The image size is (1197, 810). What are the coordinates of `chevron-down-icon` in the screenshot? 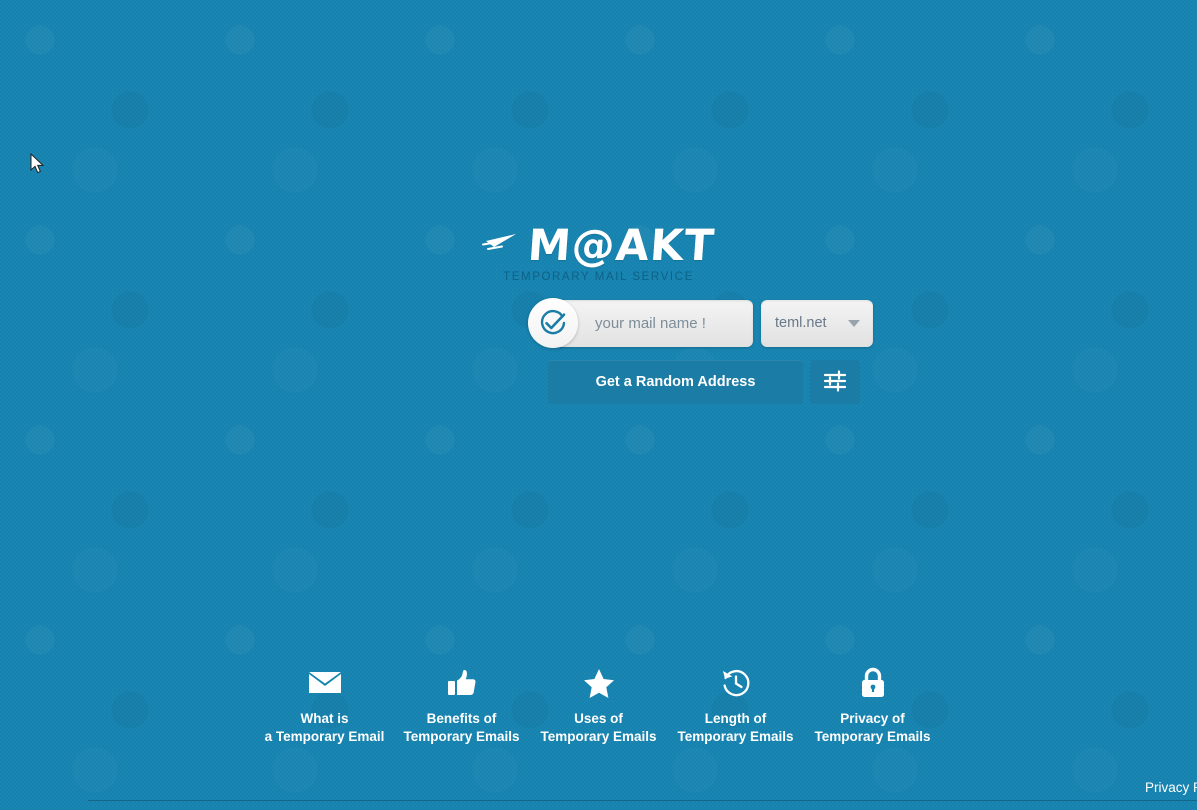 It's located at (854, 323).